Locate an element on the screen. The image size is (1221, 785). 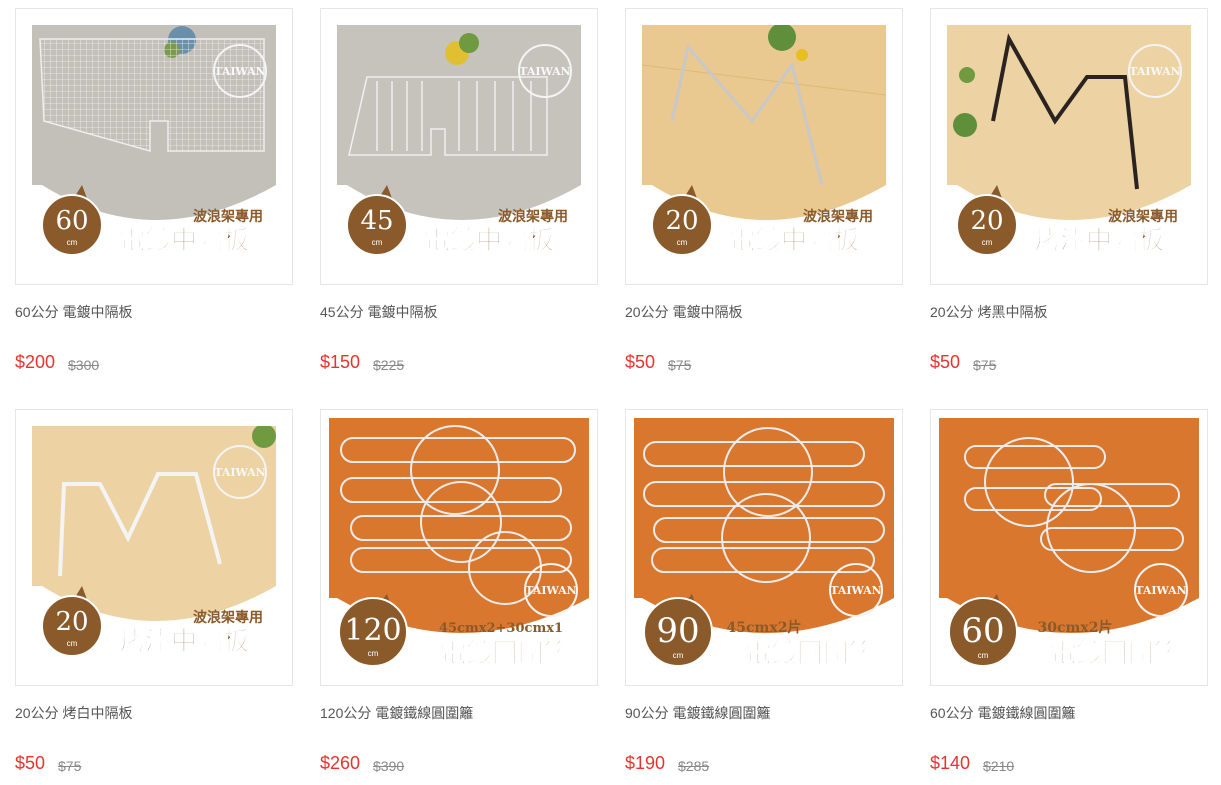
product-name: 20公分 烤白中隔板 is located at coordinates (73, 713).